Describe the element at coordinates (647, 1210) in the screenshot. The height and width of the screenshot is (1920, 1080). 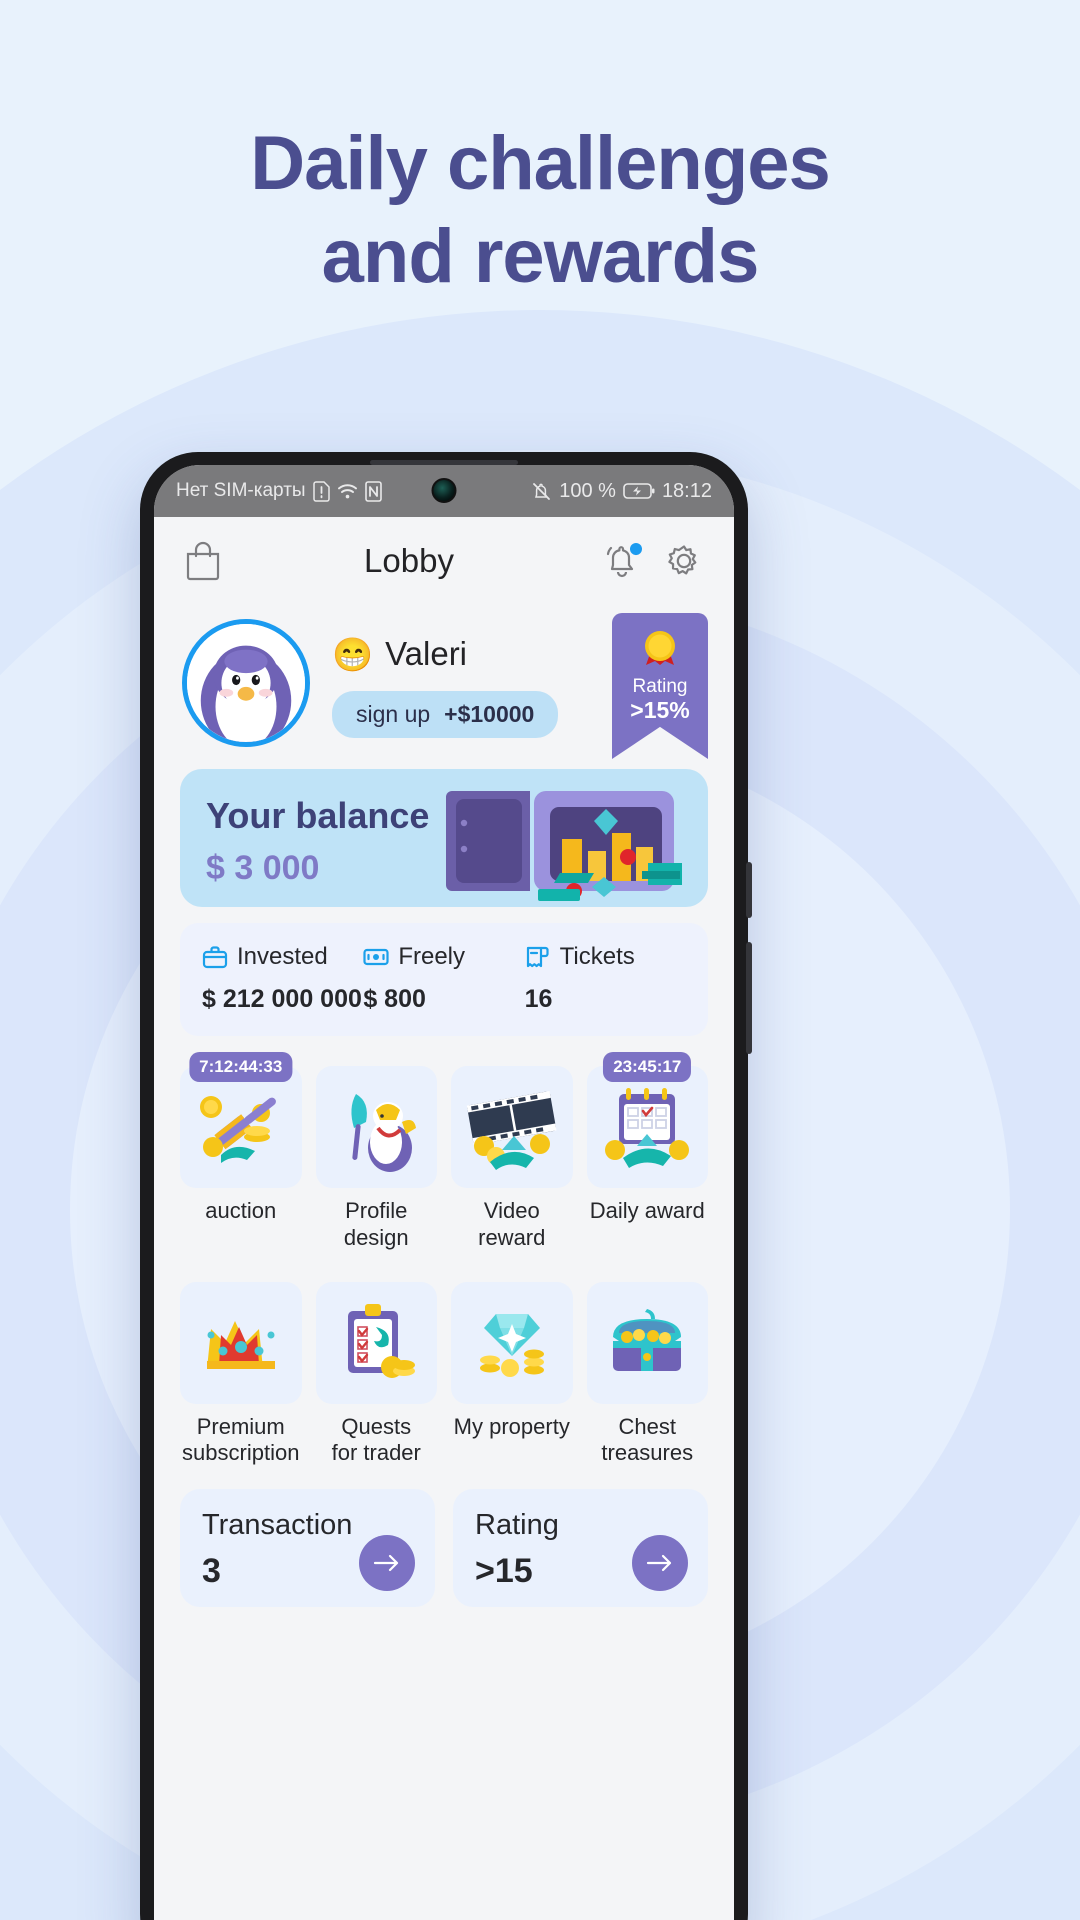
I see `tile-label: Daily award` at that location.